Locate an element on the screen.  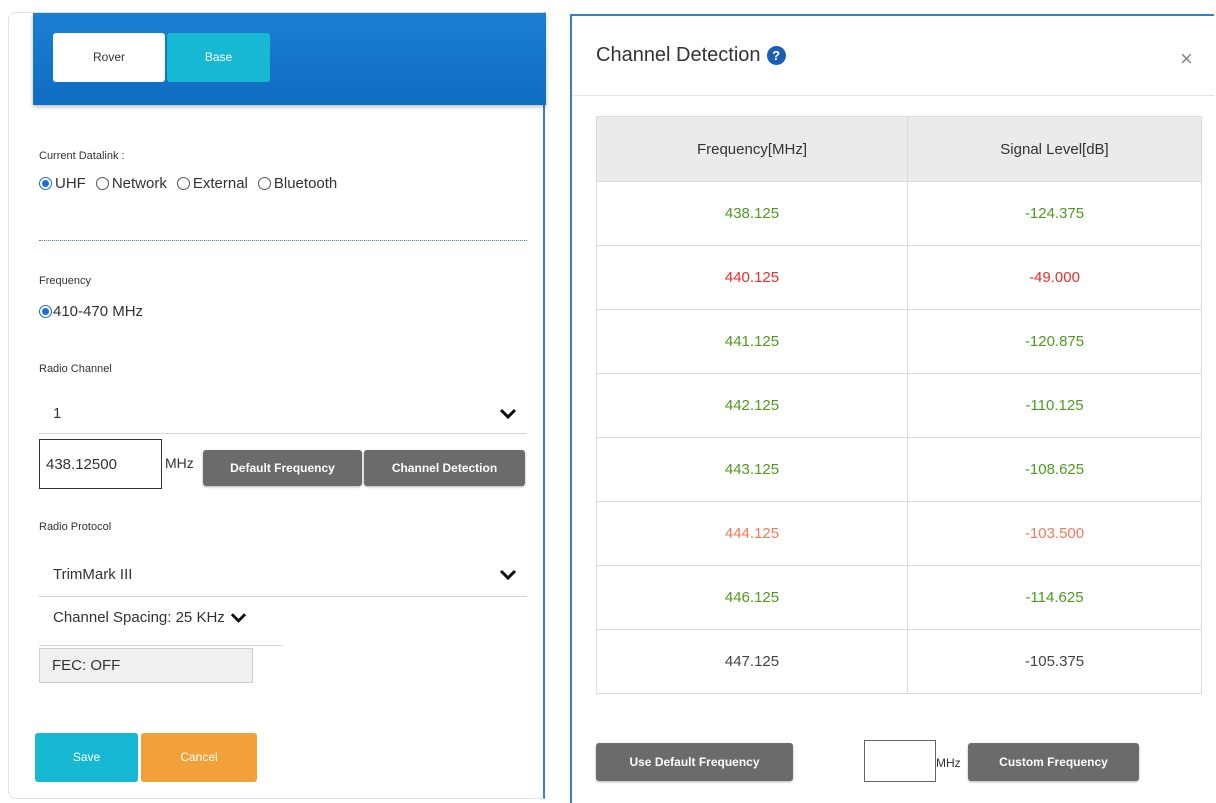
base-mode-button: Base is located at coordinates (218, 57).